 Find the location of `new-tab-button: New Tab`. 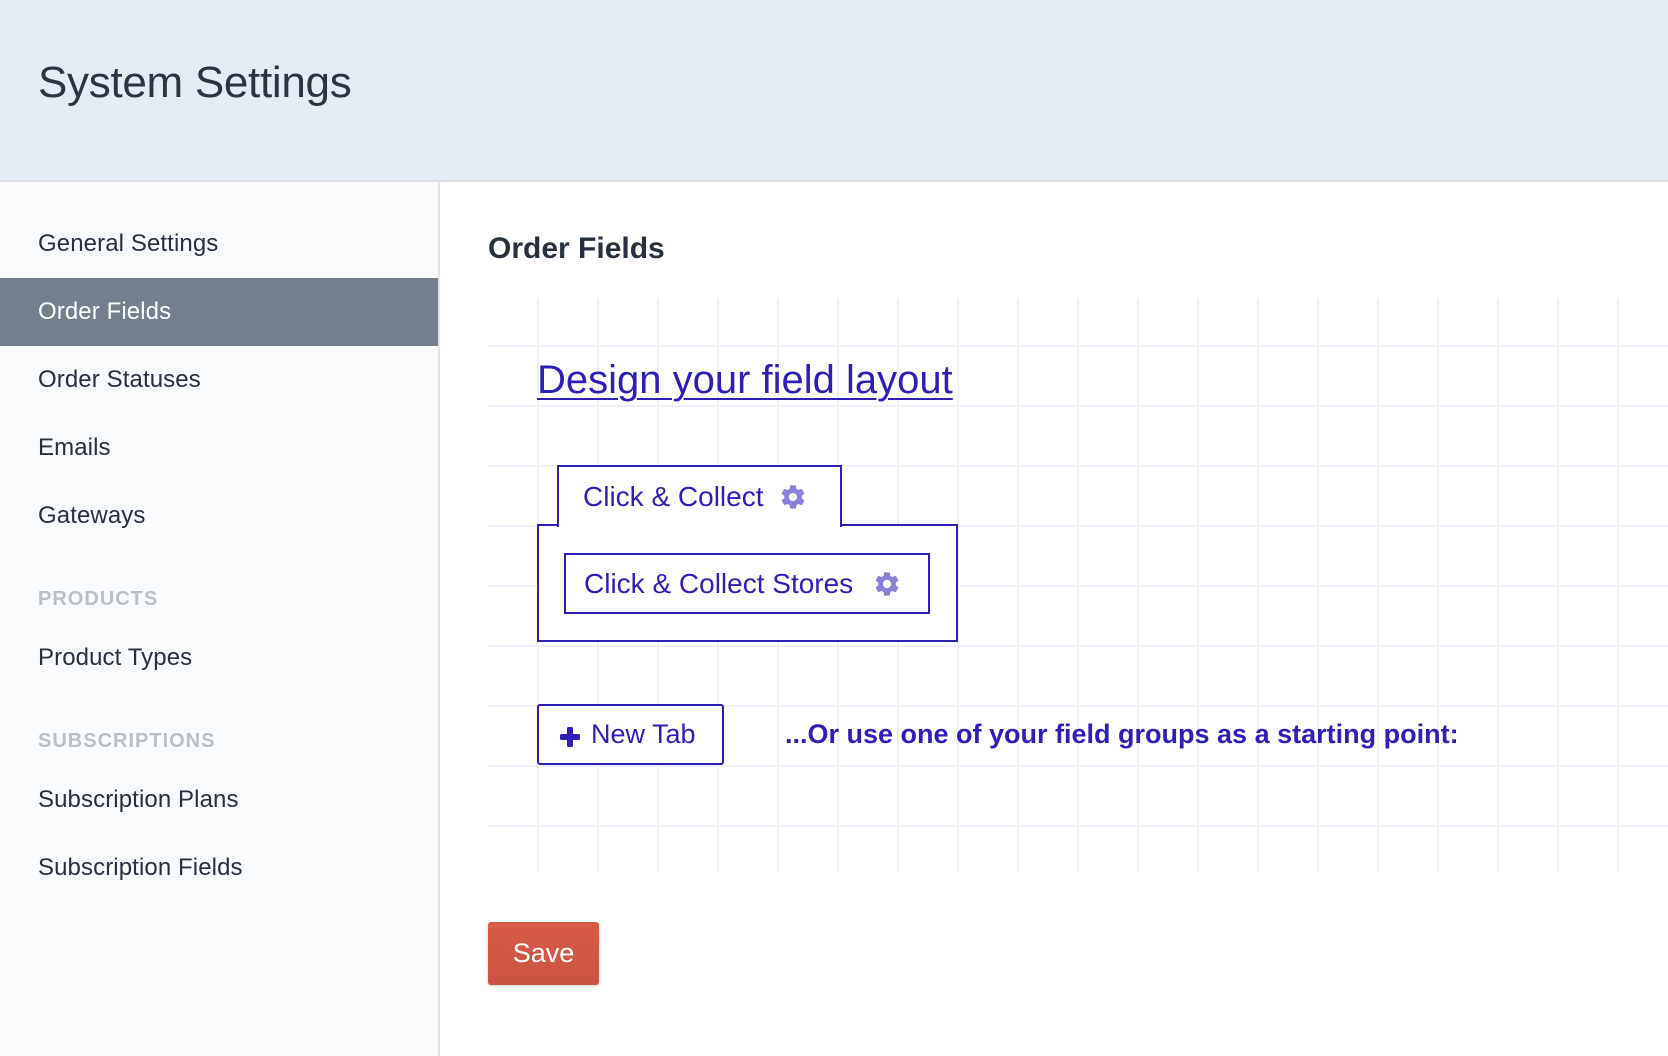

new-tab-button: New Tab is located at coordinates (630, 734).